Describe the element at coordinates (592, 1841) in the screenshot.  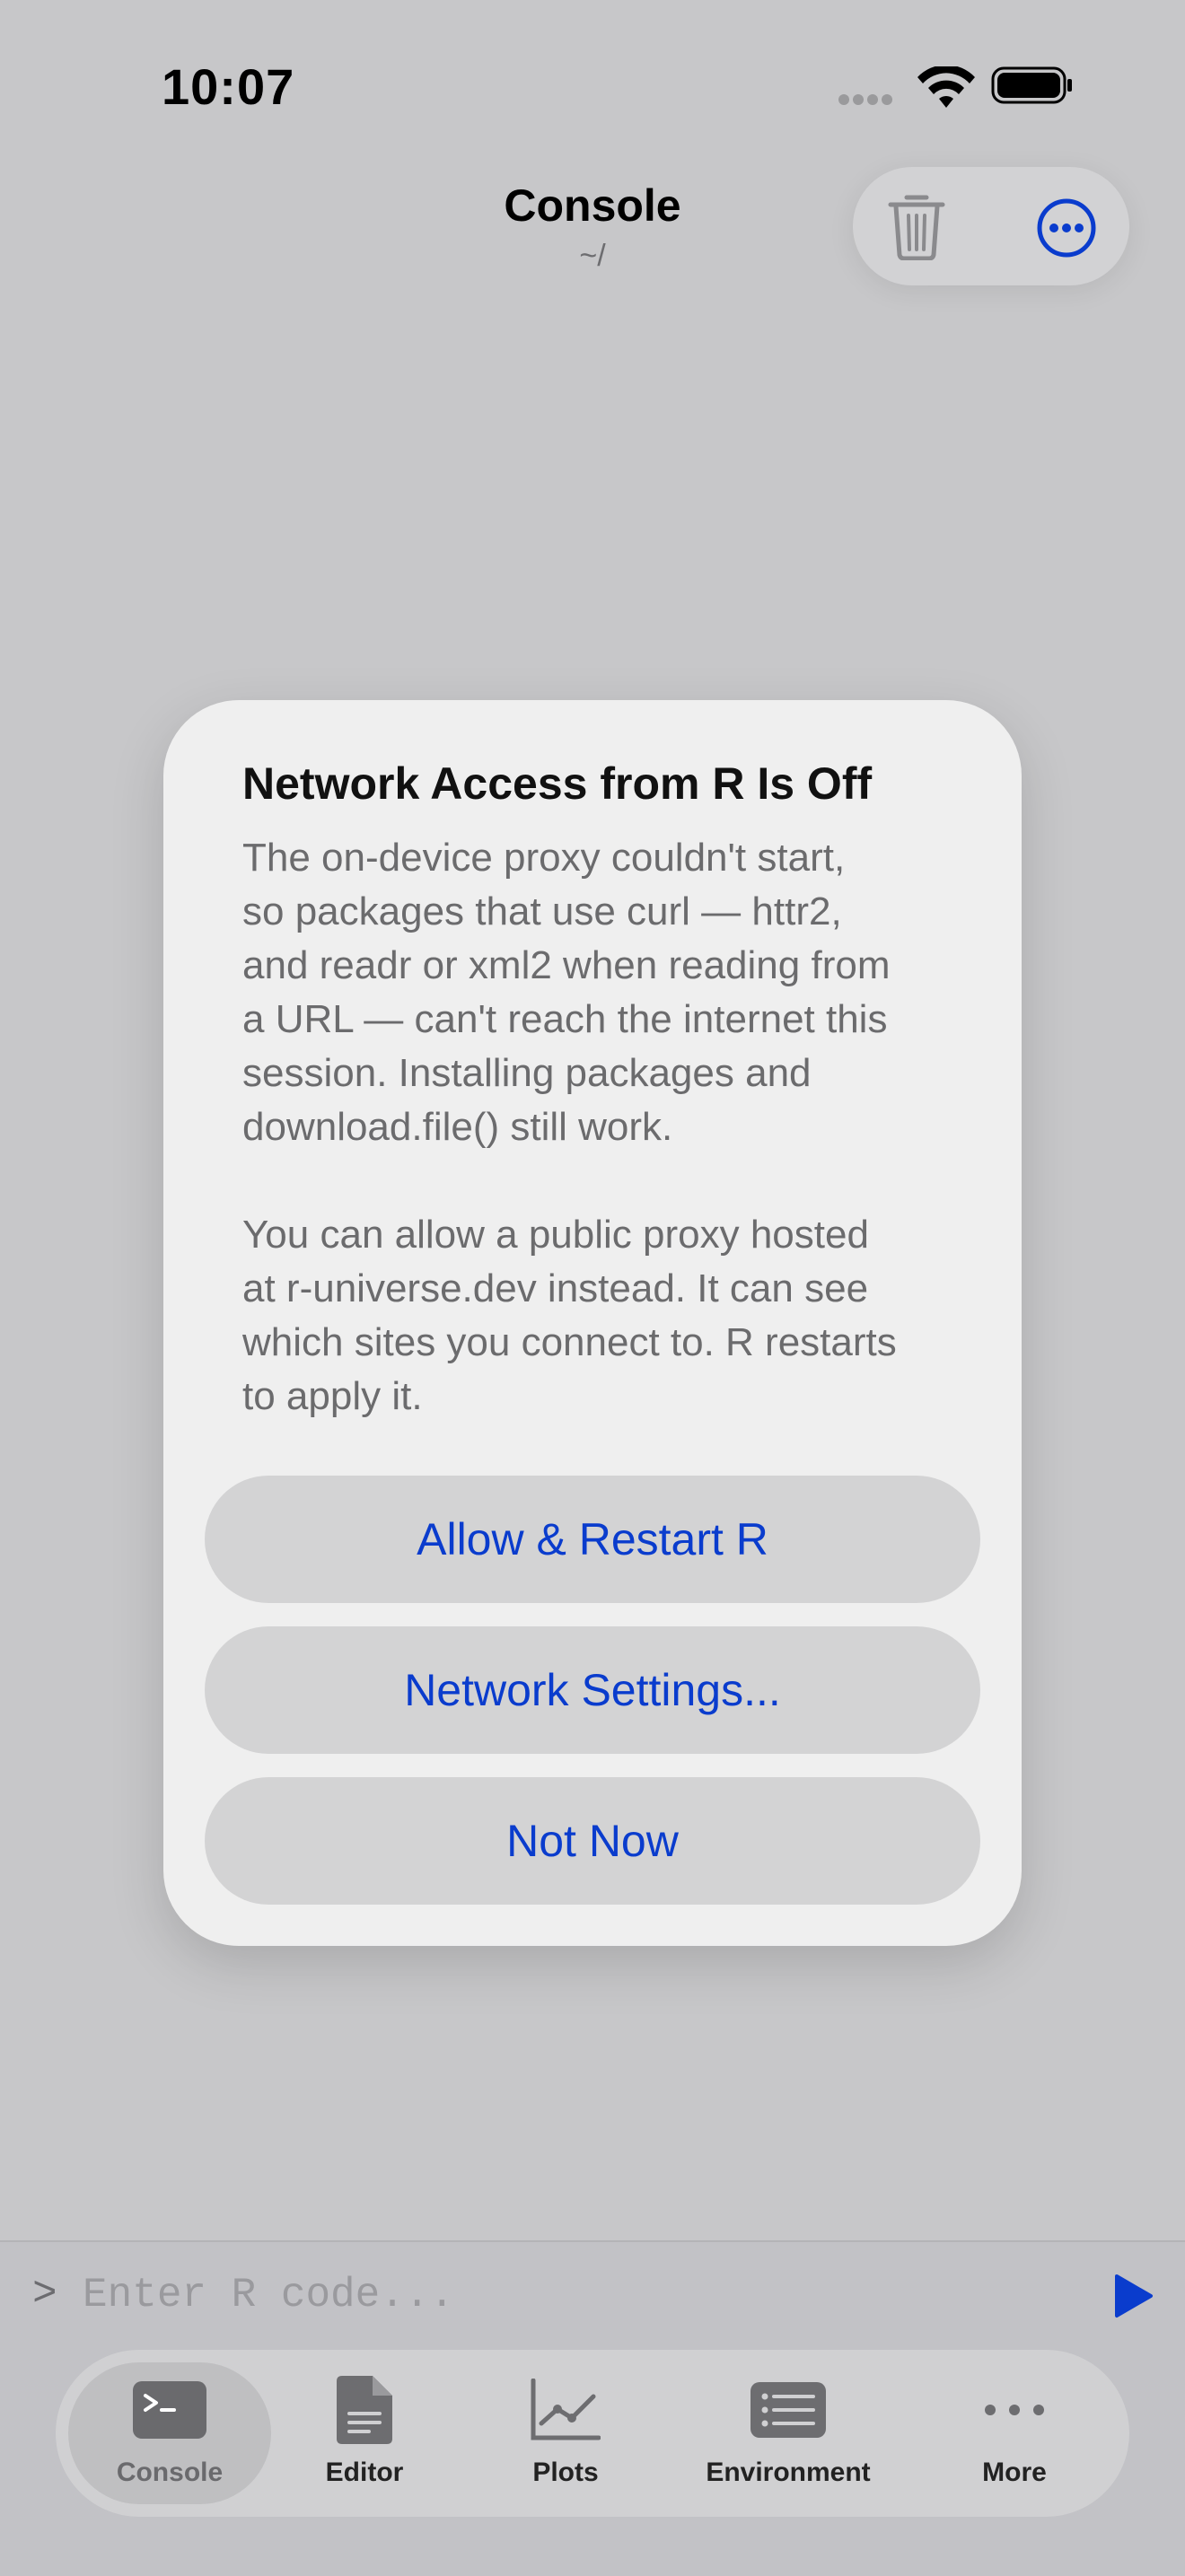
I see `not-now-button: Not Now` at that location.